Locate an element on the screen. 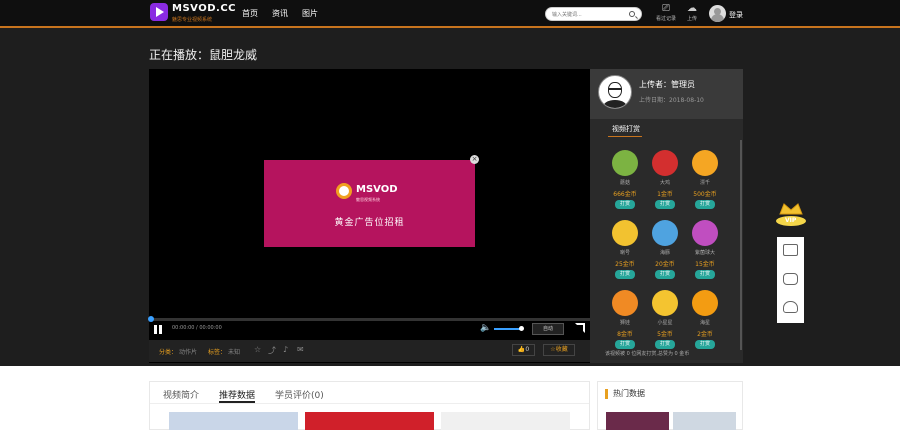 The width and height of the screenshot is (900, 430). gift-name: 漂千 is located at coordinates (704, 183).